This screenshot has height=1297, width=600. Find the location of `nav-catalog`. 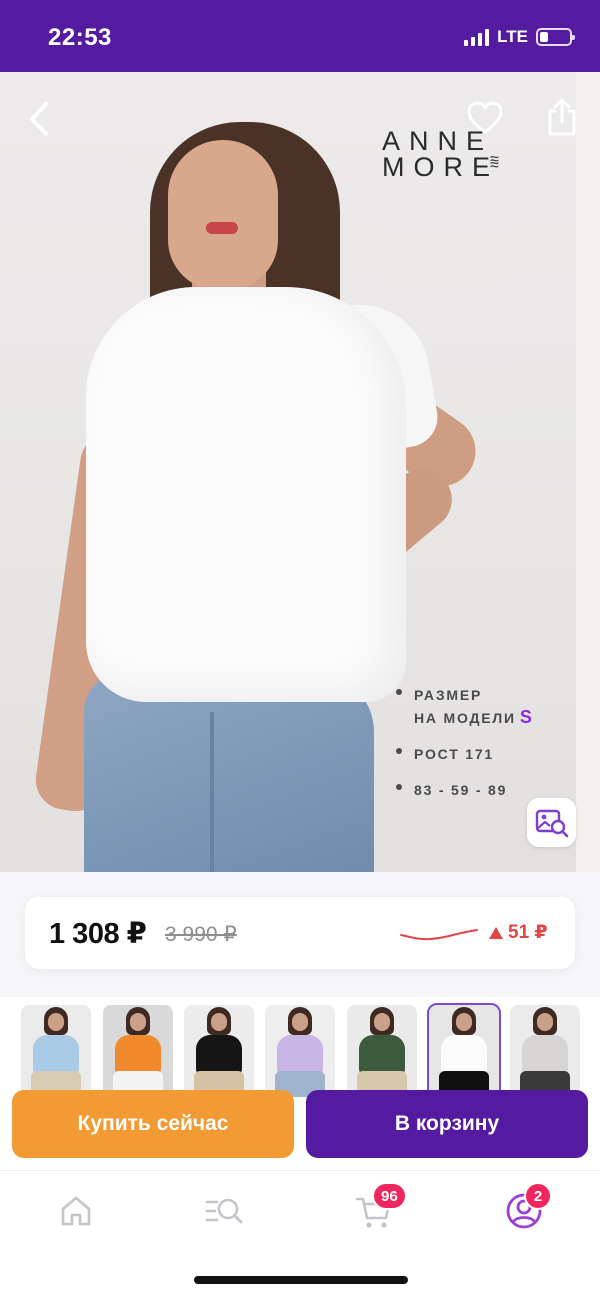

nav-catalog is located at coordinates (224, 1211).